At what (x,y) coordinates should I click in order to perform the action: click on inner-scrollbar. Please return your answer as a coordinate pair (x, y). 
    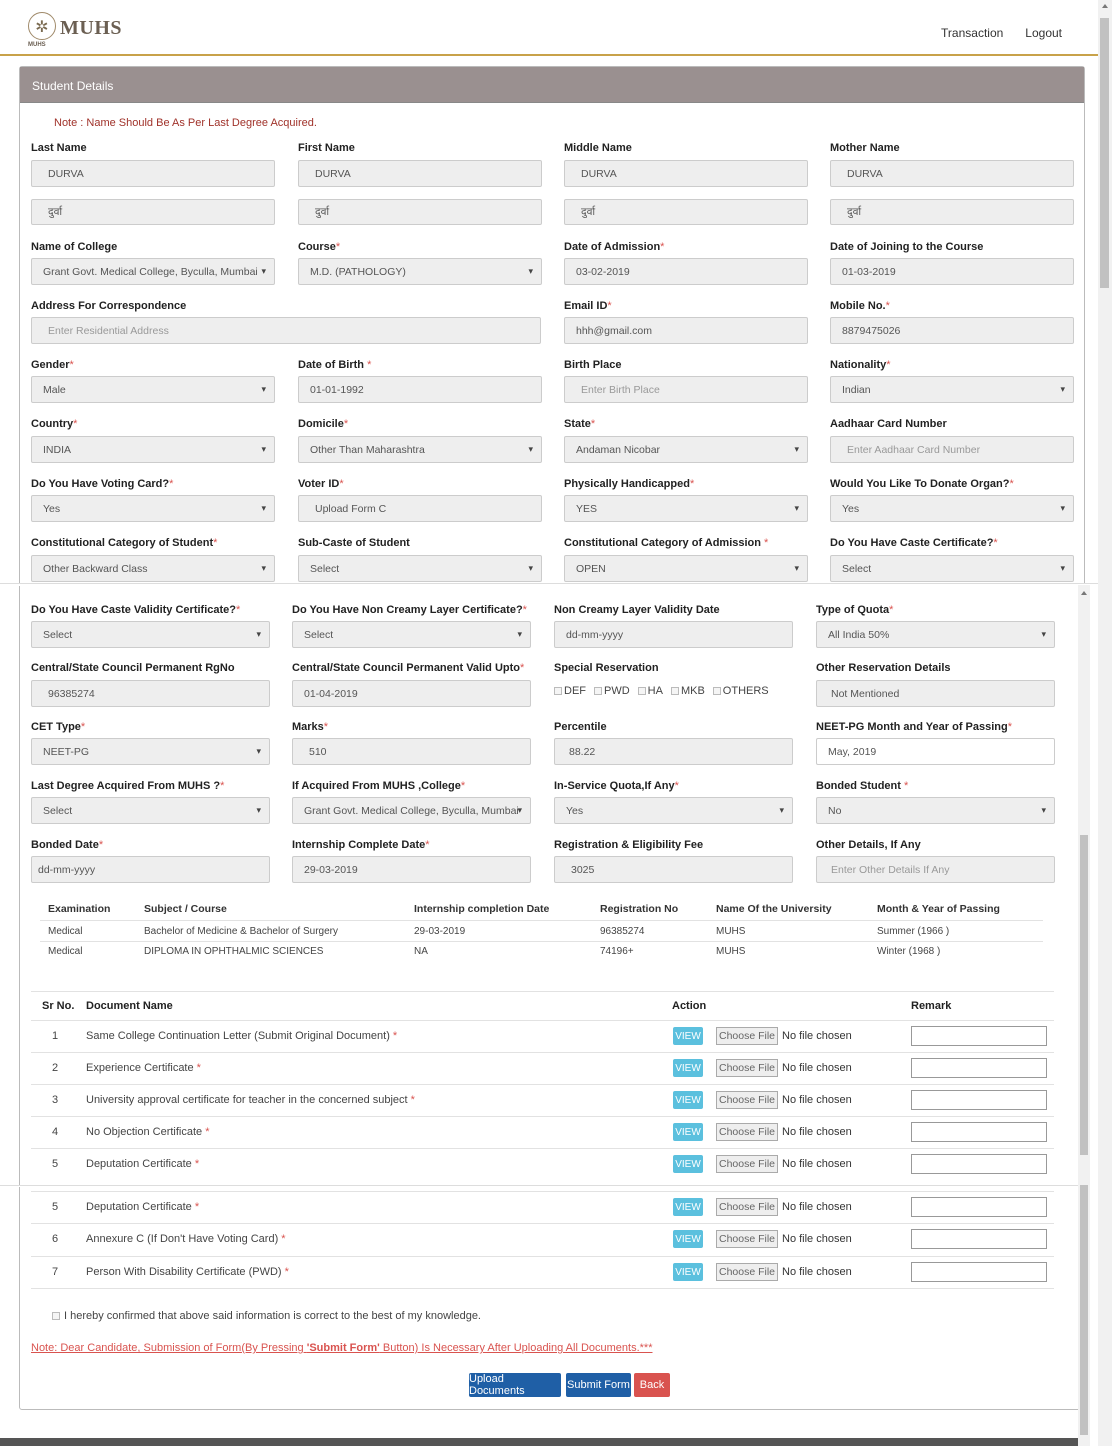
    Looking at the image, I should click on (1084, 885).